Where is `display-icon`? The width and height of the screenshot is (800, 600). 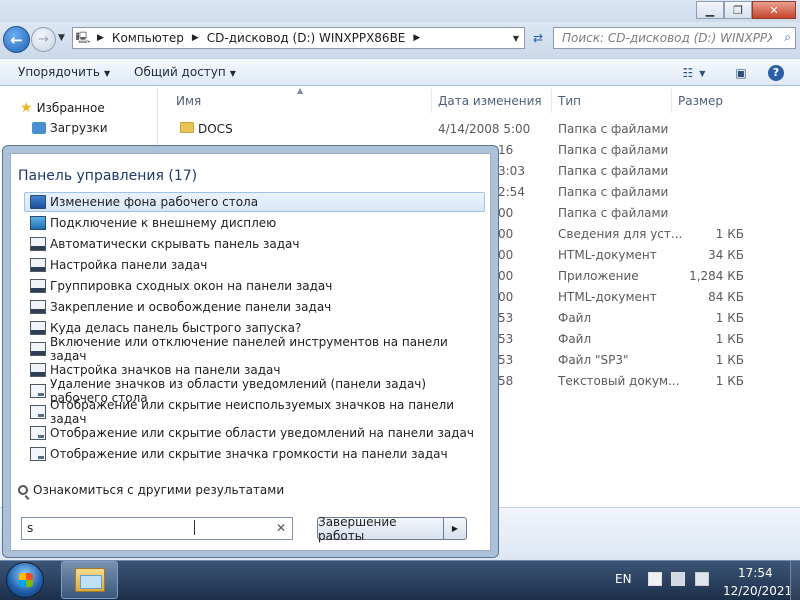
display-icon is located at coordinates (38, 223).